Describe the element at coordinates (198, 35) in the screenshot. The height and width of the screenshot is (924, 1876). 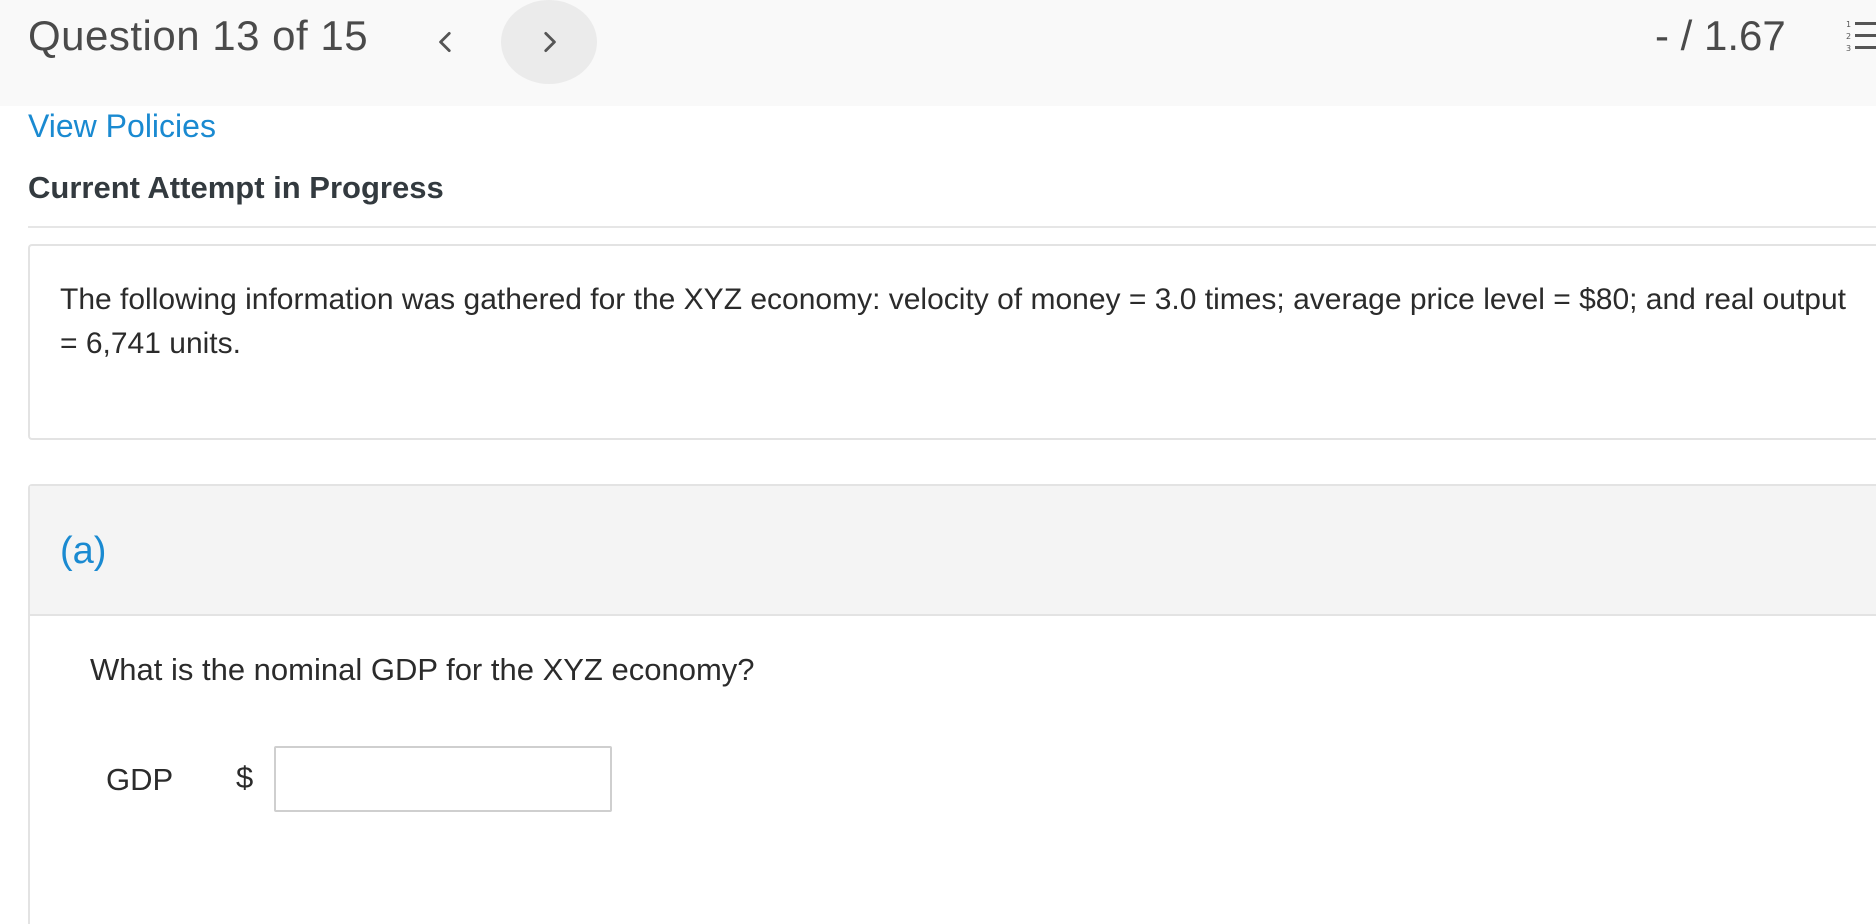
I see `question-counter: Question 13 of 15` at that location.